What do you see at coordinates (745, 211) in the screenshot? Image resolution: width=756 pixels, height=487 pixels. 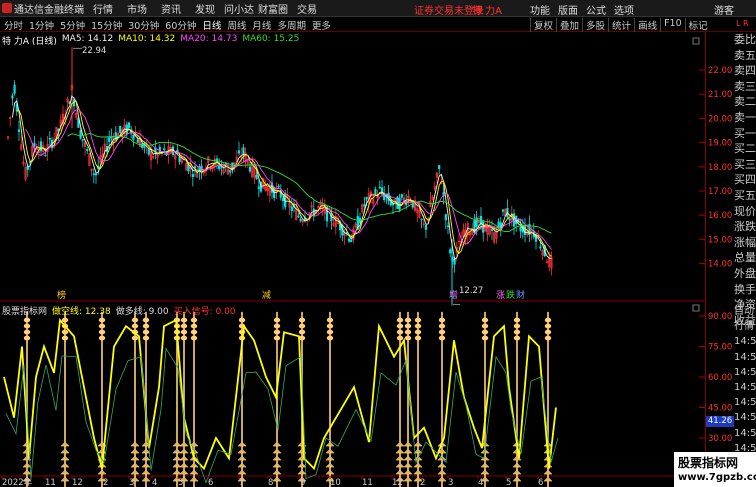 I see `quote-field-11: 现价` at bounding box center [745, 211].